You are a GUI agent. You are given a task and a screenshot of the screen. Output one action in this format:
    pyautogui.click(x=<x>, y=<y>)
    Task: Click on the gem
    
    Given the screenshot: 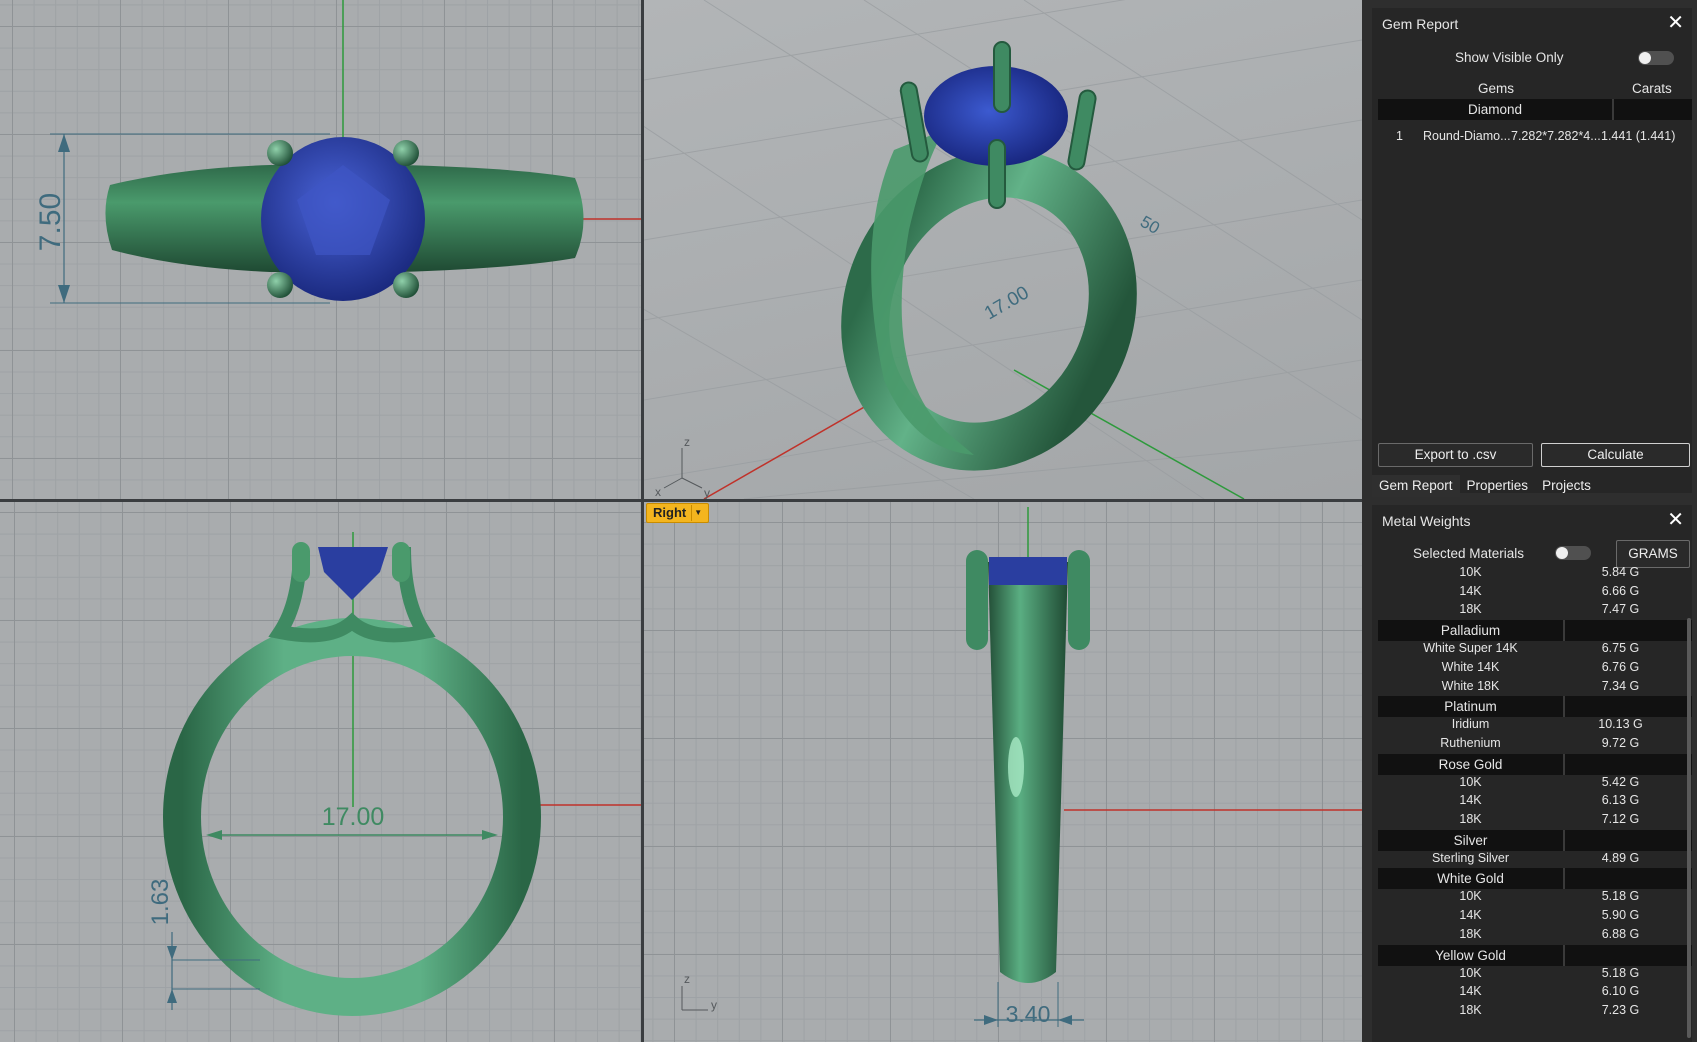 What is the action you would take?
    pyautogui.click(x=353, y=573)
    